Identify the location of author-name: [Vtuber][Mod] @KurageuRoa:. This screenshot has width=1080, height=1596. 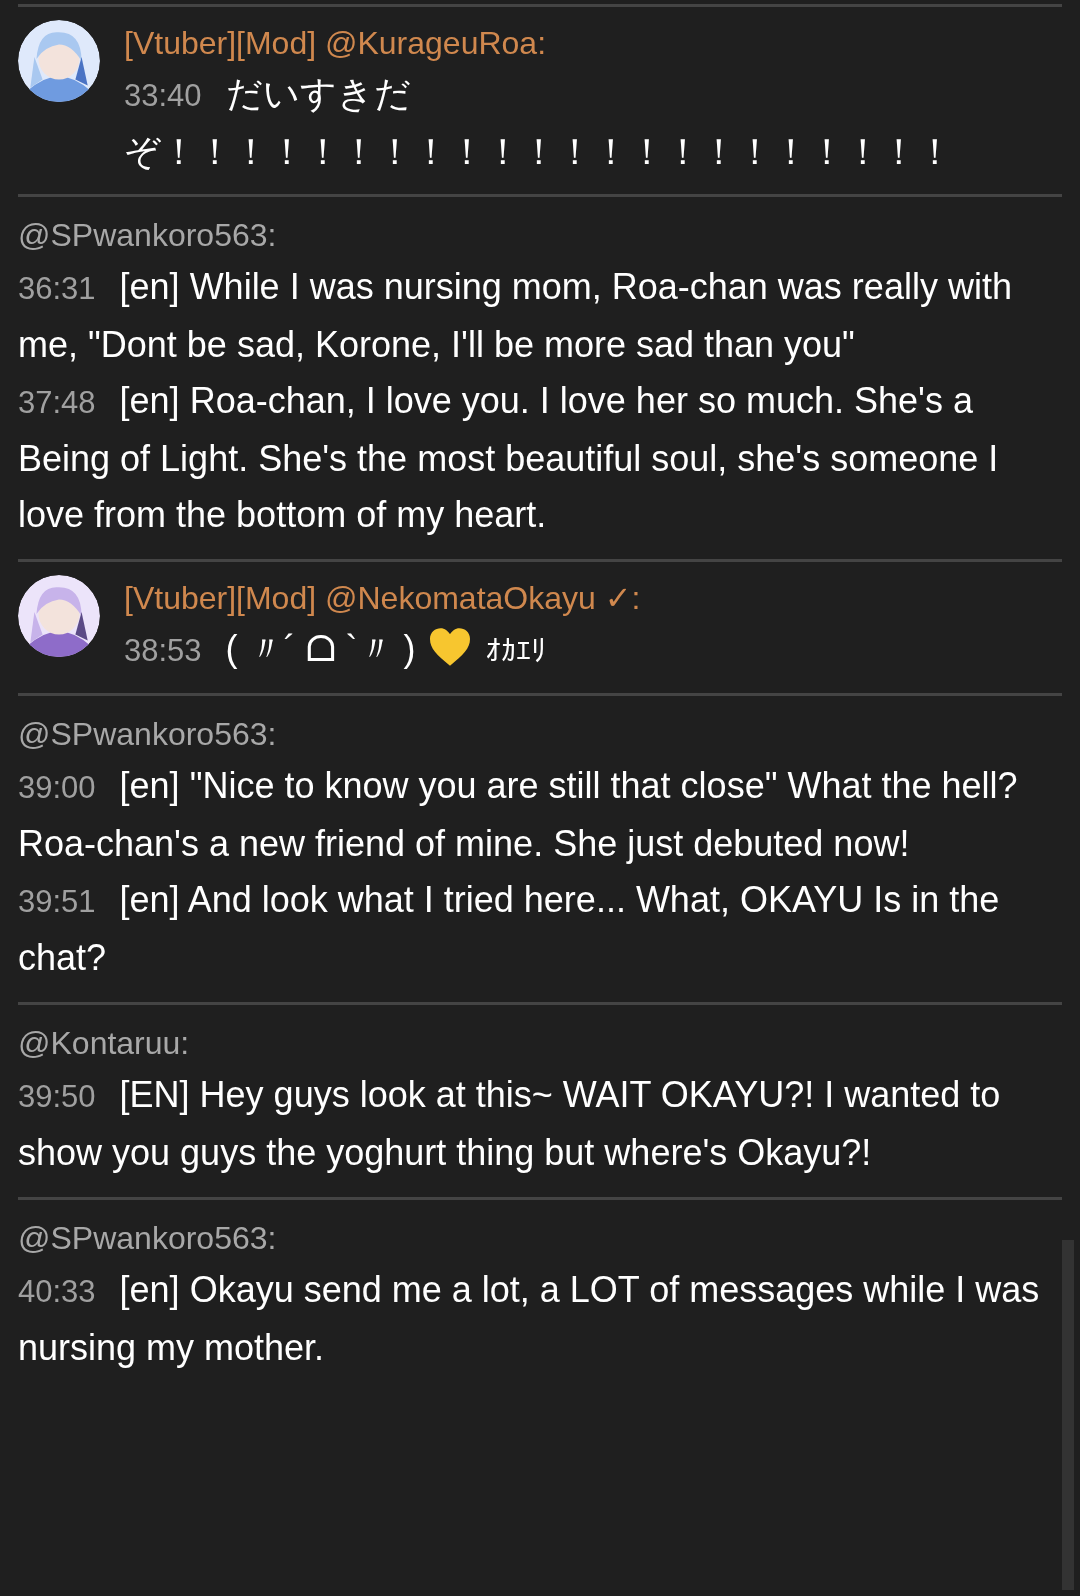
(593, 43).